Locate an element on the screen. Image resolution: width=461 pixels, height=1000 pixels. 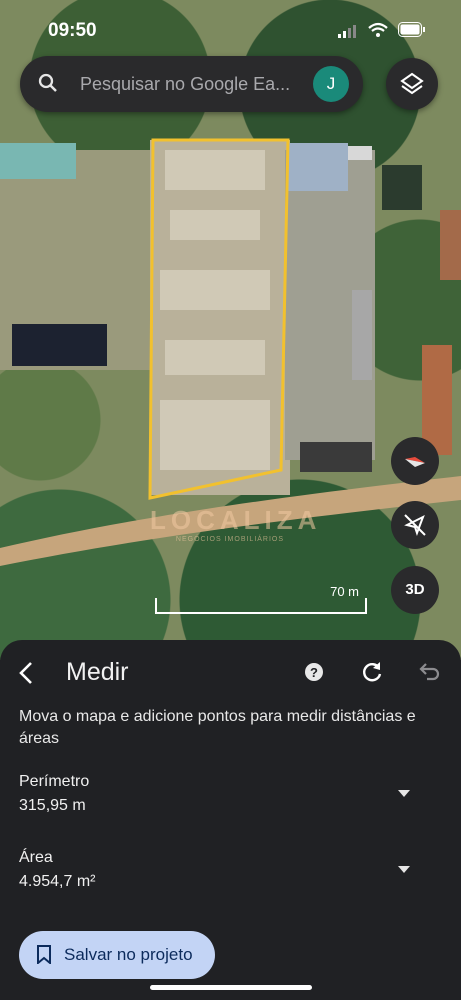
area-label: Área is located at coordinates (36, 857).